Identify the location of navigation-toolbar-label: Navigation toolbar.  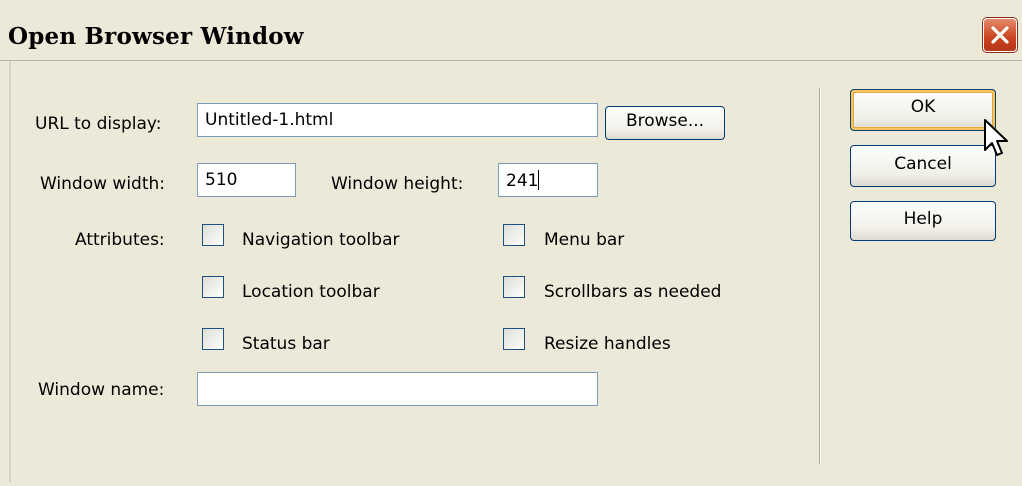
(321, 240).